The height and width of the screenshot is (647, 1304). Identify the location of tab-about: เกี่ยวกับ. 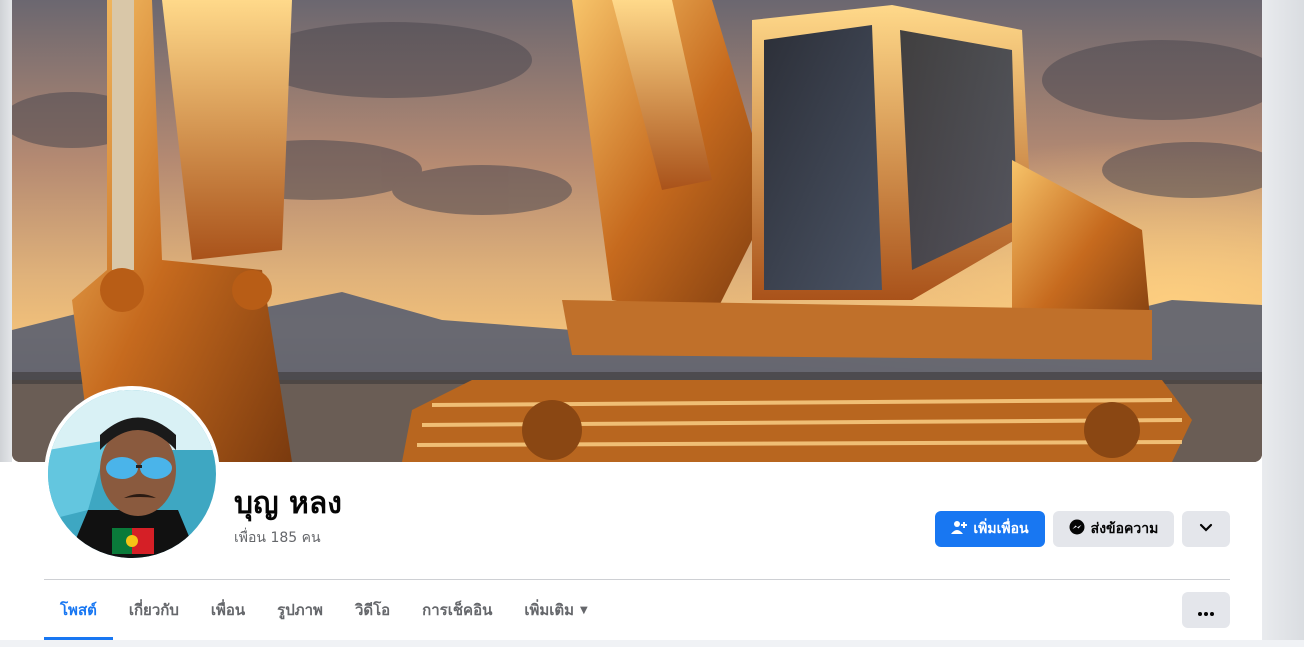
(154, 610).